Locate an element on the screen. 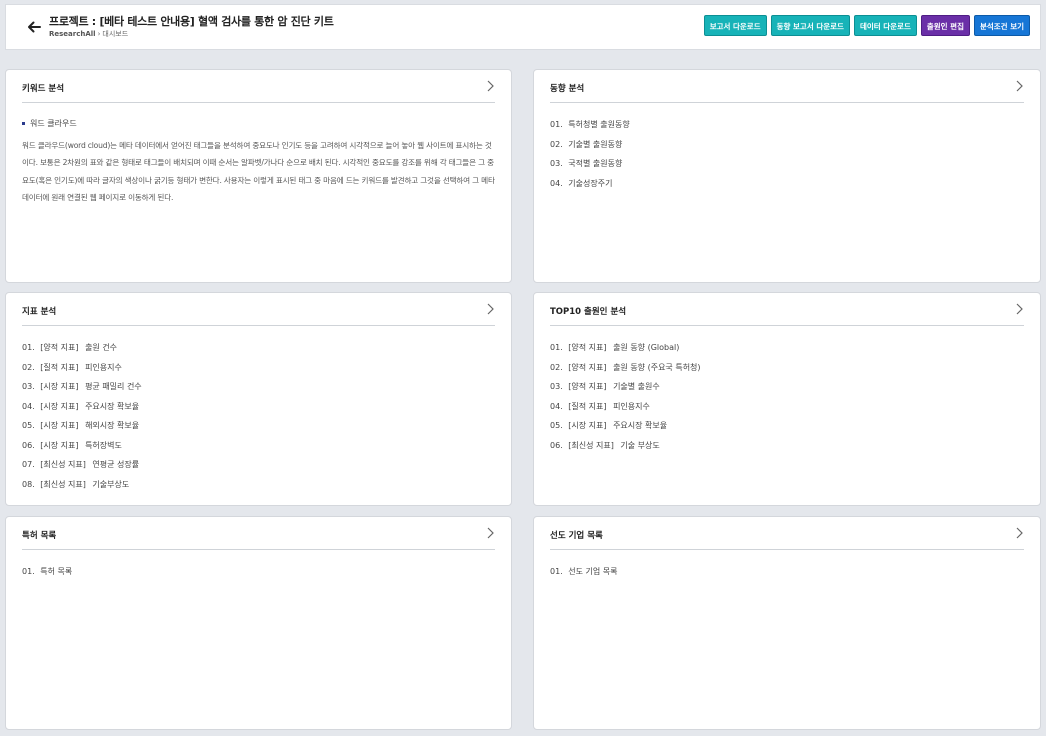  patent-list-card: 특허 목록 01. 특허 목록 is located at coordinates (258, 623).